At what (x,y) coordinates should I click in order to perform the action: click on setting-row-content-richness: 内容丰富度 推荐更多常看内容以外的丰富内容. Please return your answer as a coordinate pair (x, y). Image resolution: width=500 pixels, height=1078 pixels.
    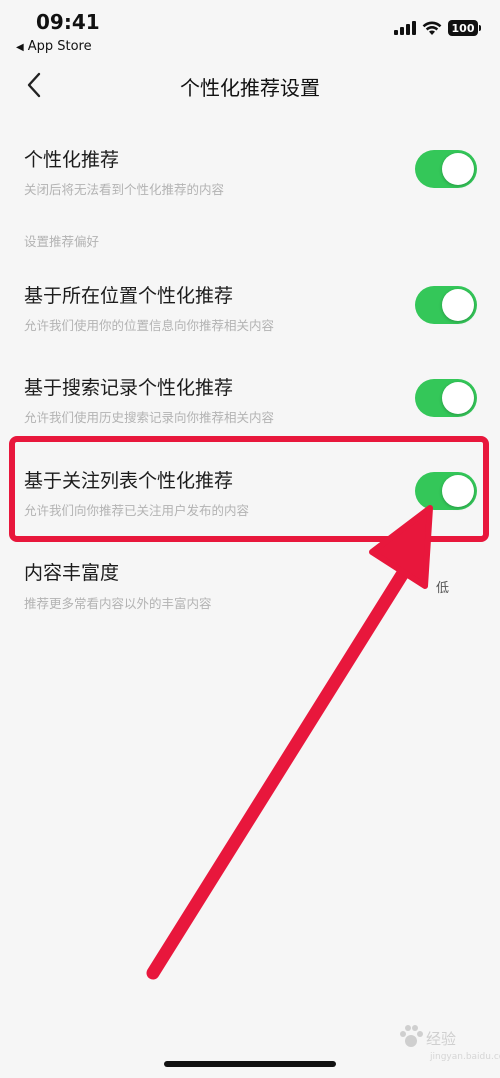
    Looking at the image, I should click on (250, 585).